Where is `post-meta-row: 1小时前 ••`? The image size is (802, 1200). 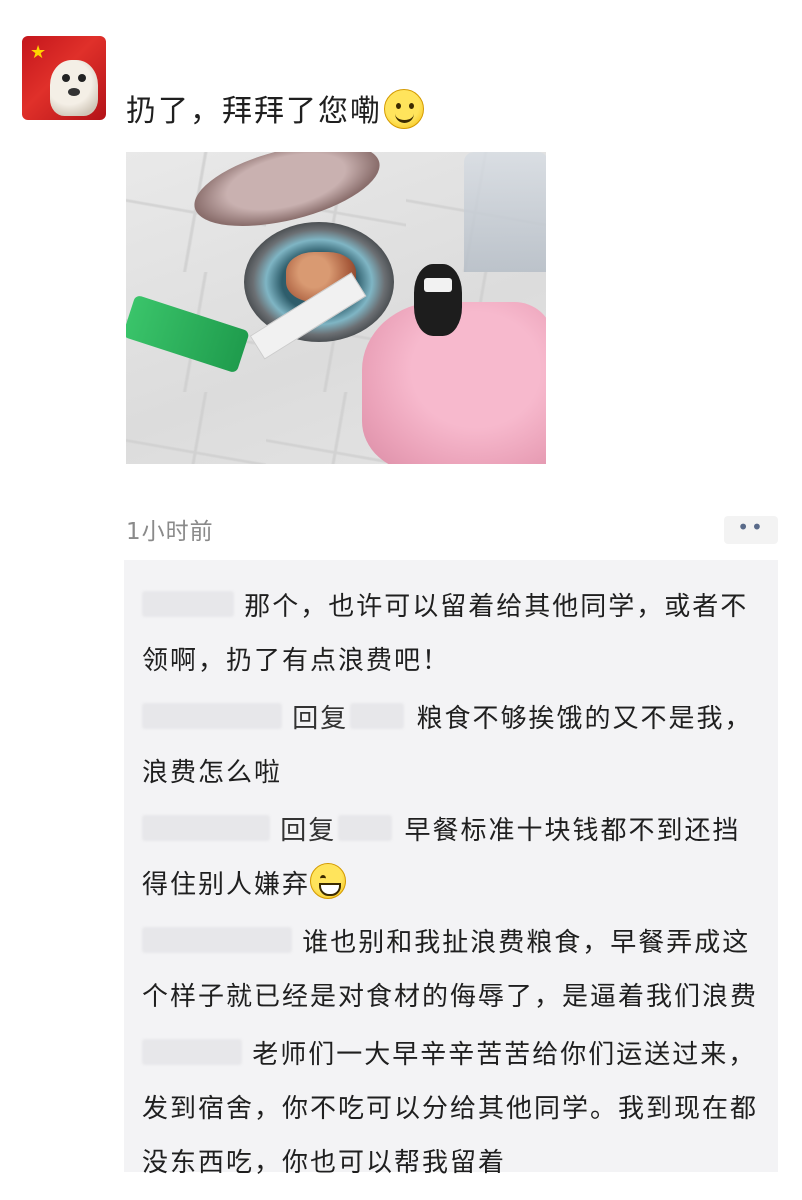 post-meta-row: 1小时前 •• is located at coordinates (452, 529).